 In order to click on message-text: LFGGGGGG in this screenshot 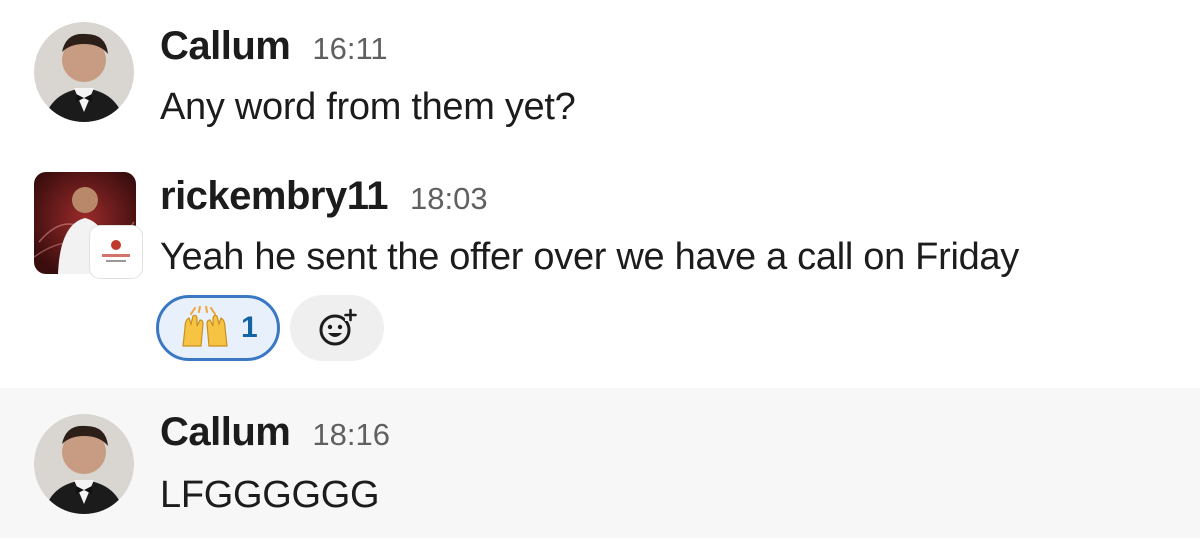, I will do `click(270, 495)`.